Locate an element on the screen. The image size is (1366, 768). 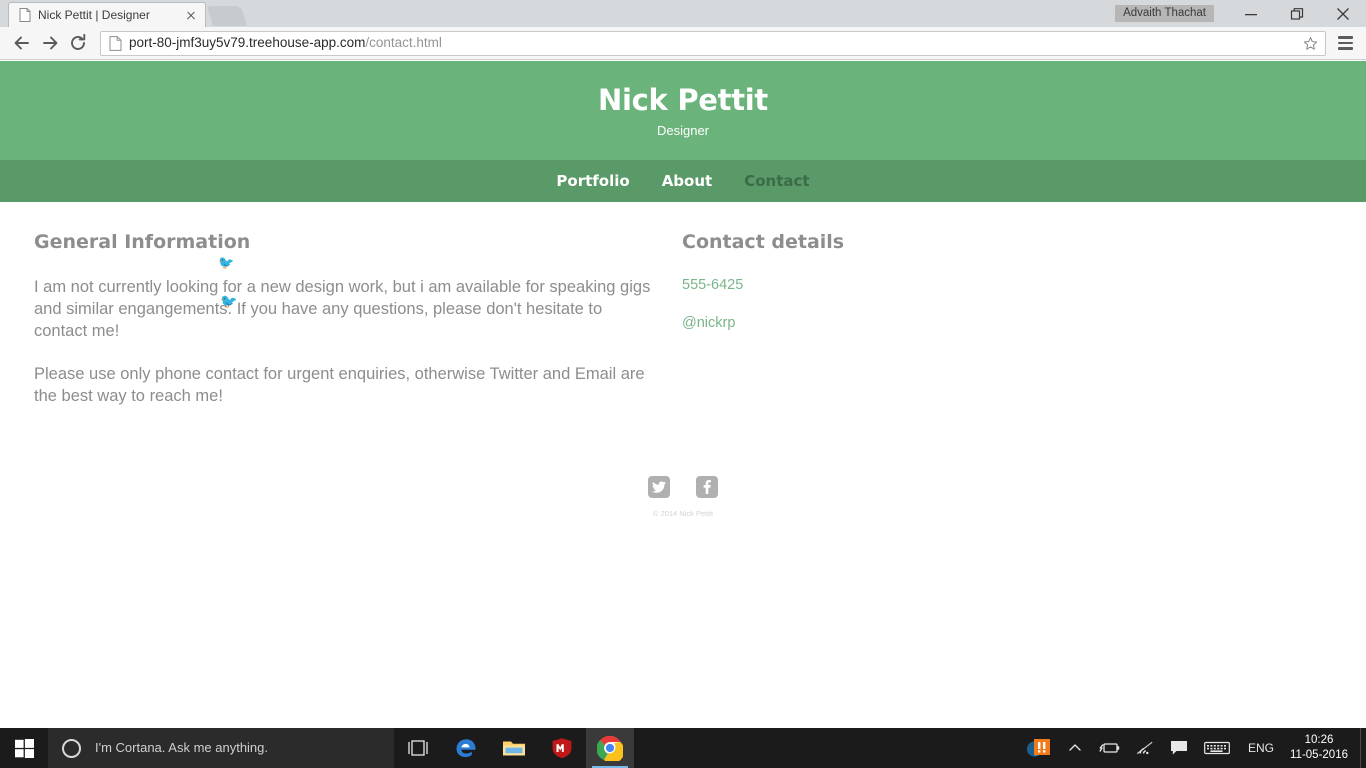
copyright-text: © 2014 Nick Pettit is located at coordinates (683, 513).